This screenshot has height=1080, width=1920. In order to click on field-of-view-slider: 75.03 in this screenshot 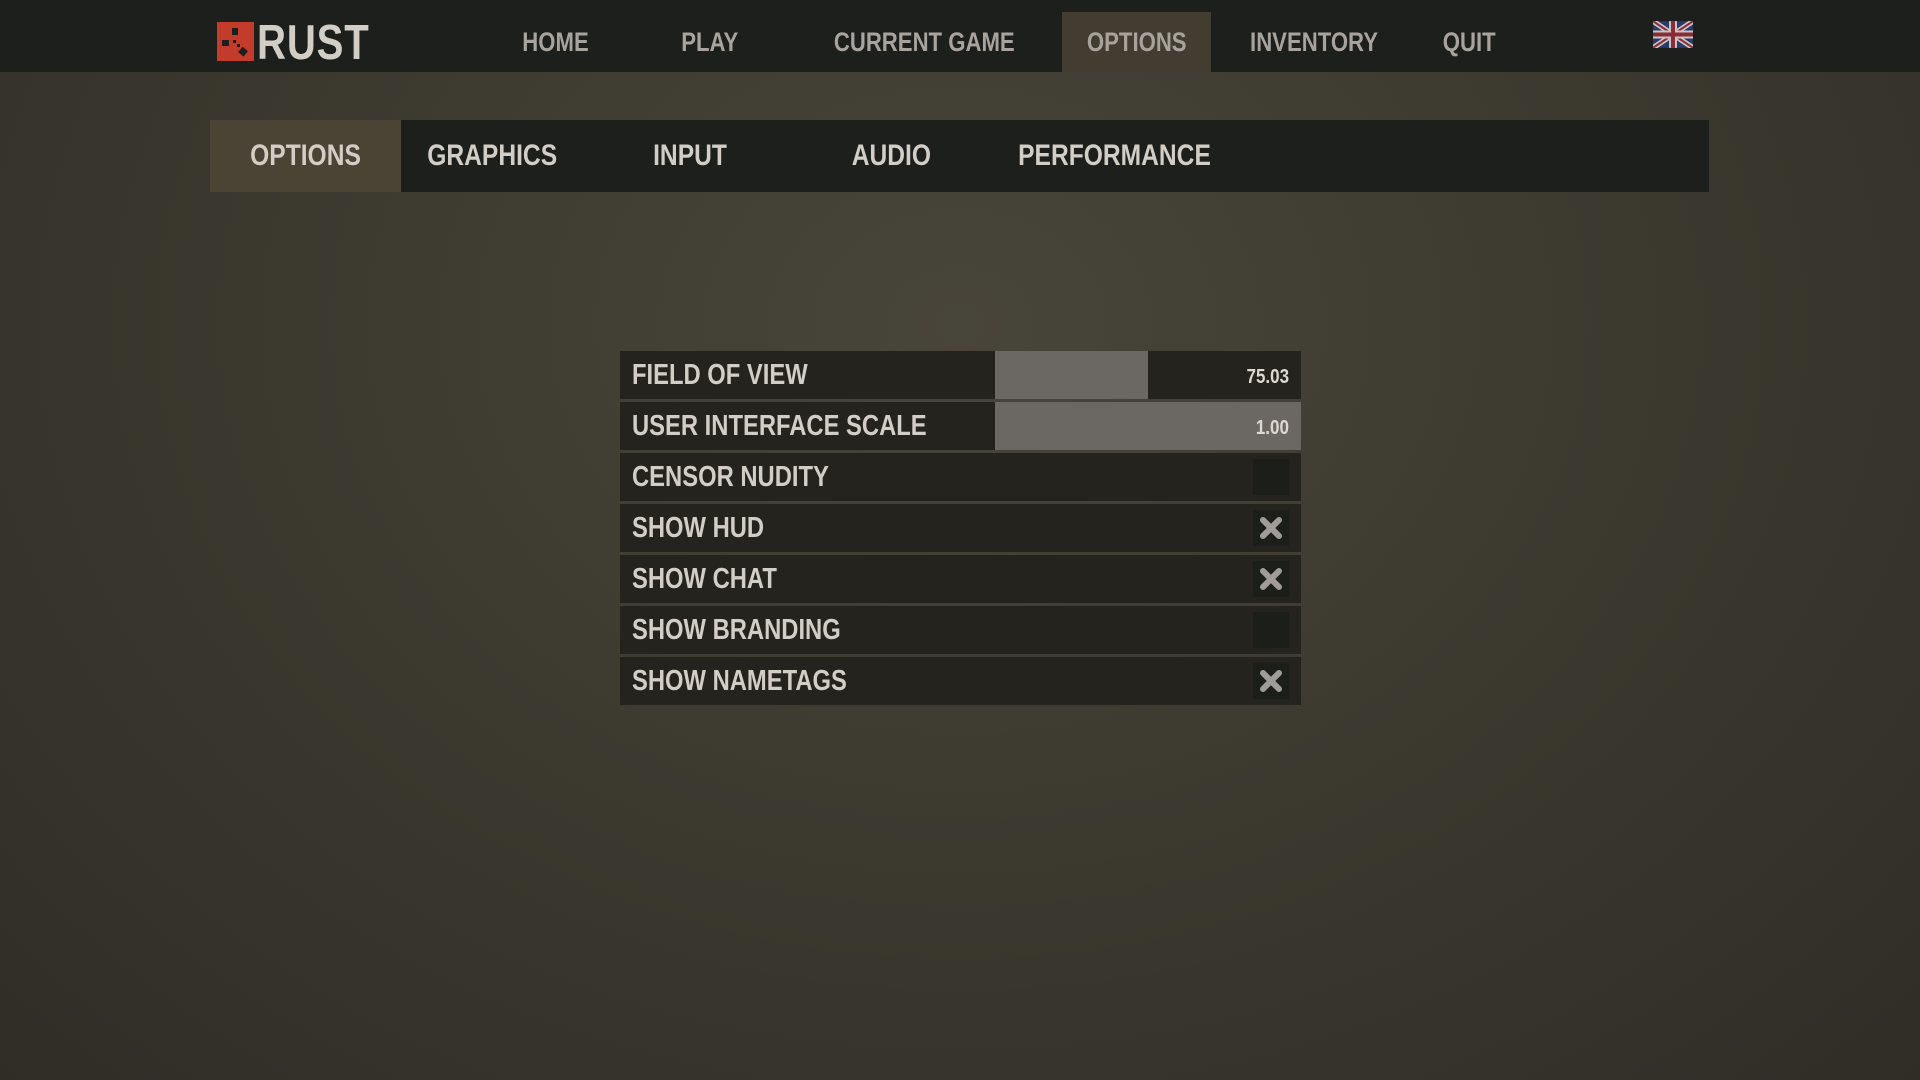, I will do `click(1148, 375)`.